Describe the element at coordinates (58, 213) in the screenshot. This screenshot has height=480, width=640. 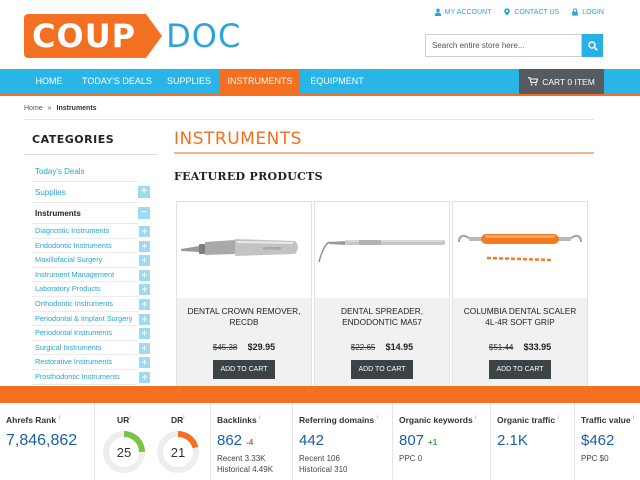
I see `category-label: Instruments` at that location.